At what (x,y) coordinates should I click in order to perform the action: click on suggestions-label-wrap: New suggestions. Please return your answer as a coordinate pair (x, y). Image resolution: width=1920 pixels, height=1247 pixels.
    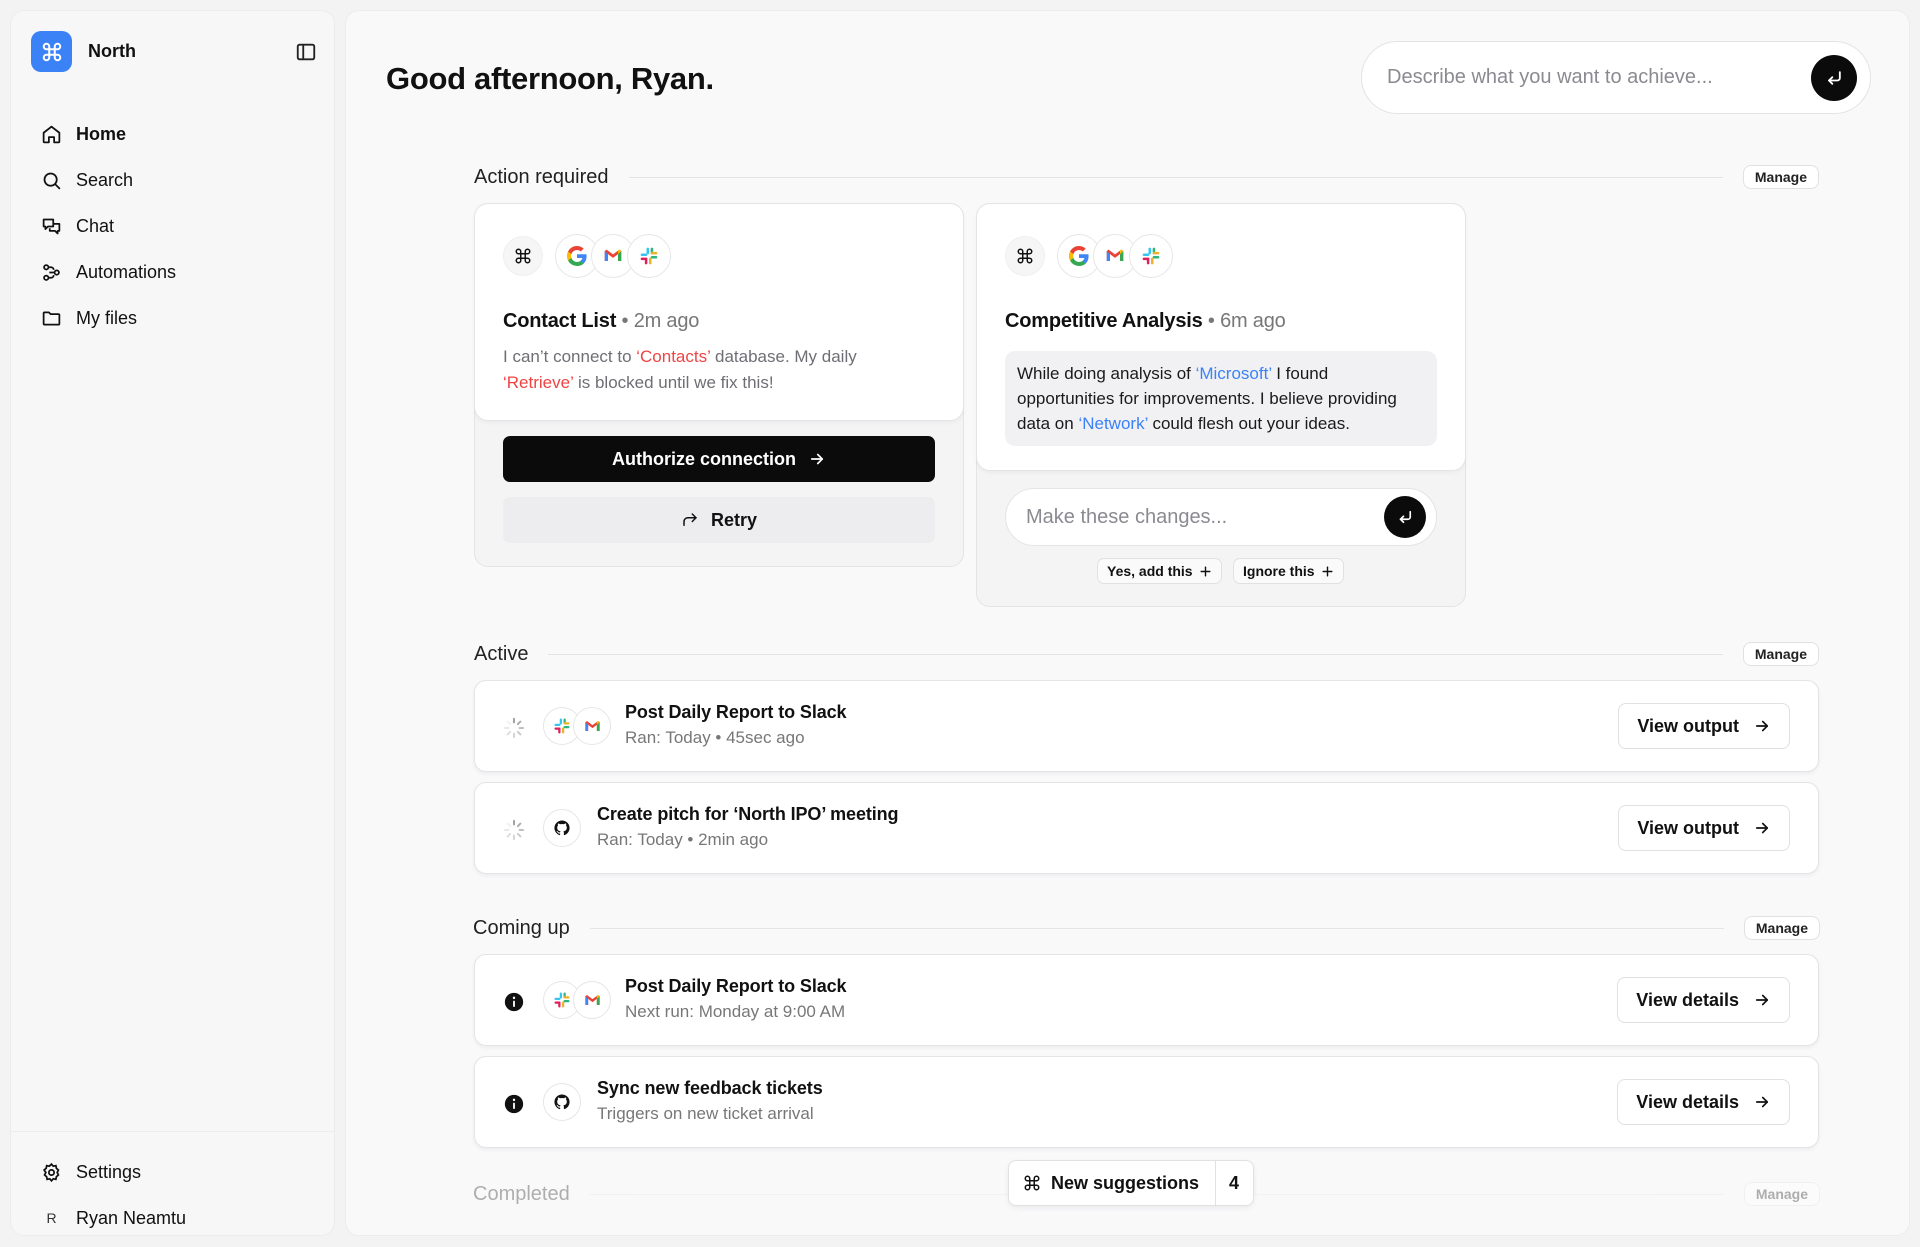
    Looking at the image, I should click on (1112, 1183).